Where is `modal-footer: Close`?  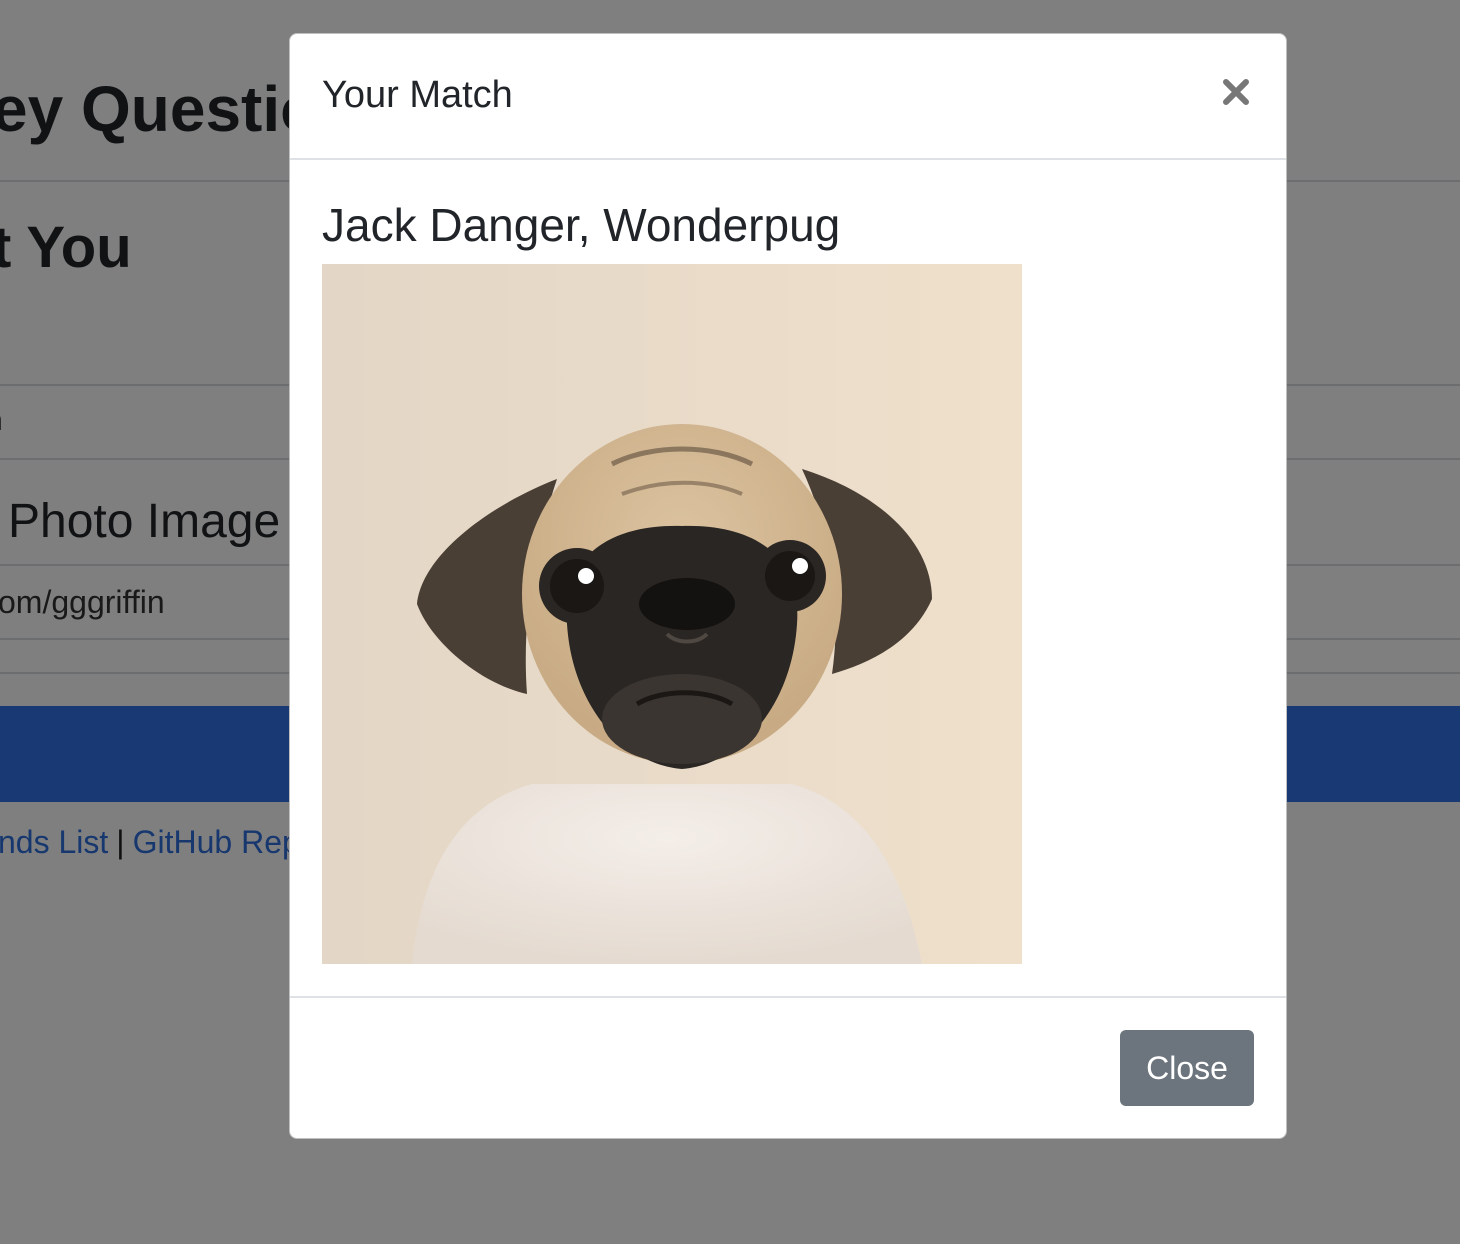
modal-footer: Close is located at coordinates (788, 1068).